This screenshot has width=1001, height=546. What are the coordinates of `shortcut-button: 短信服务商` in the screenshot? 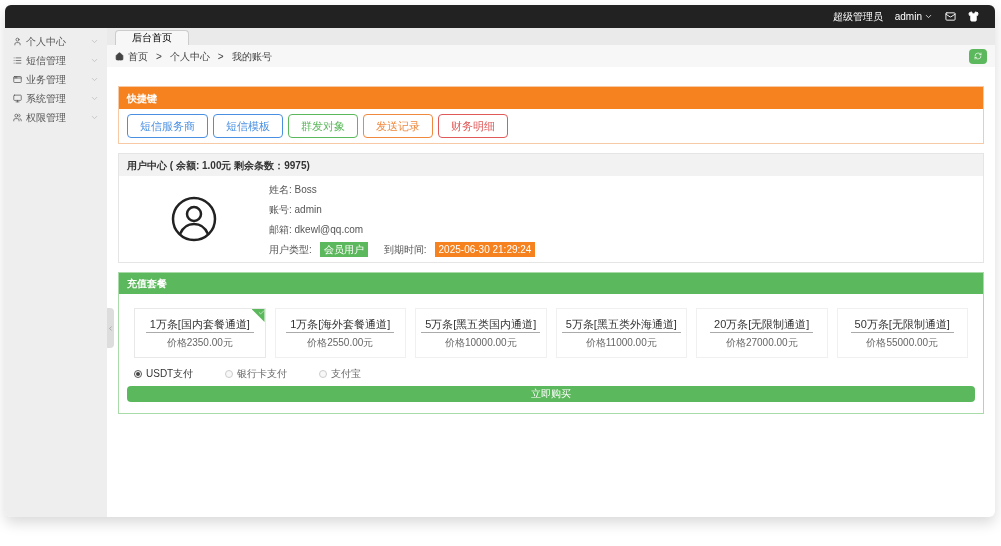 It's located at (167, 126).